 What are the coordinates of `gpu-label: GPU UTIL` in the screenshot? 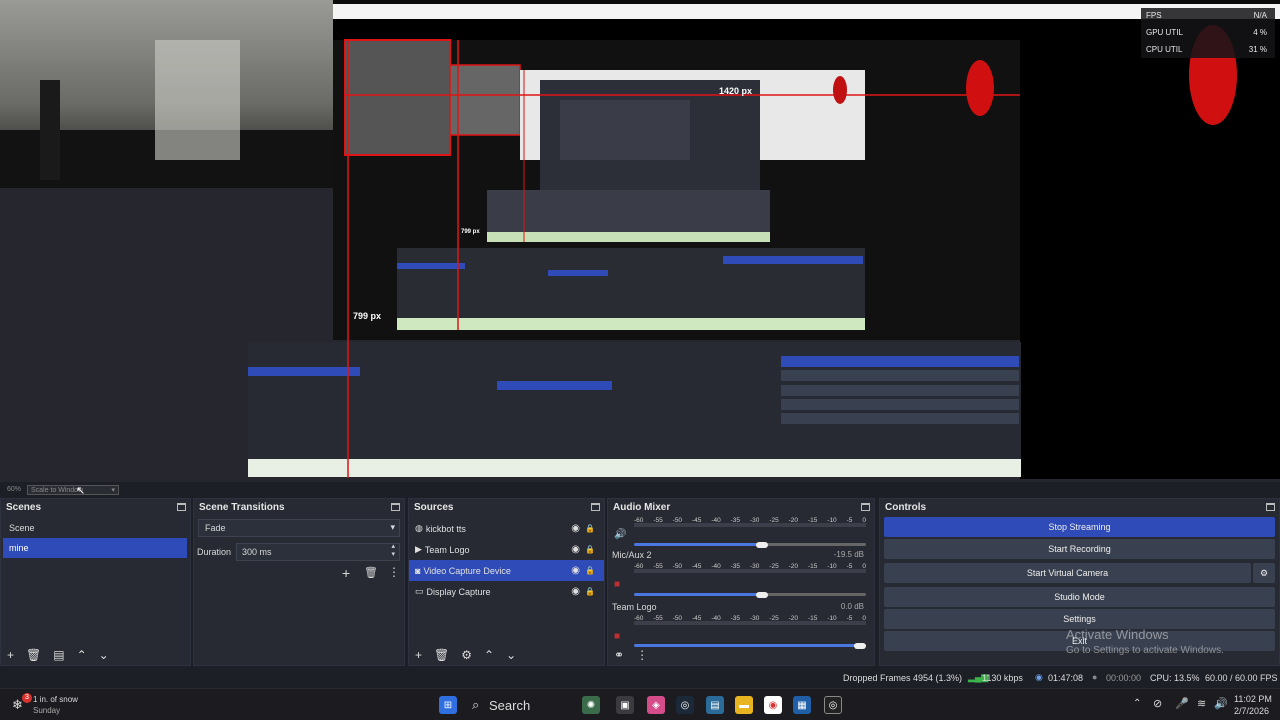 It's located at (1164, 32).